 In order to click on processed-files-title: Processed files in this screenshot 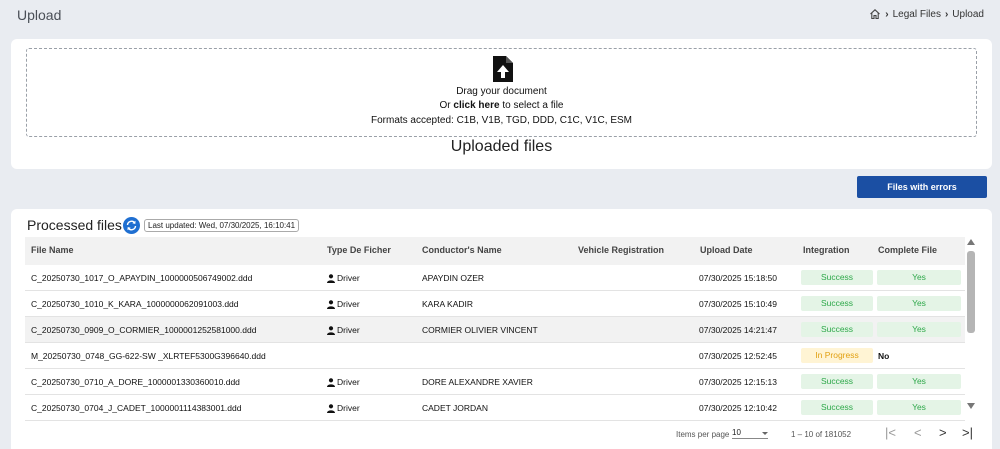, I will do `click(74, 225)`.